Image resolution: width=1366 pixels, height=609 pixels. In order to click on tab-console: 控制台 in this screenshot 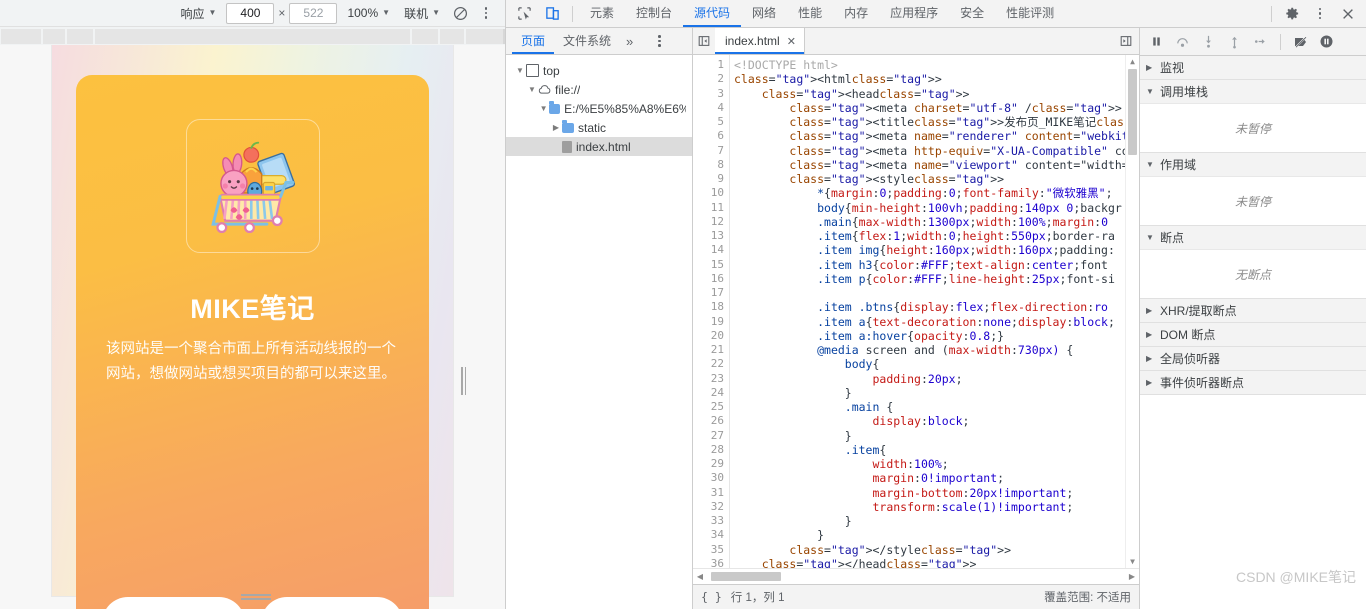, I will do `click(654, 13)`.